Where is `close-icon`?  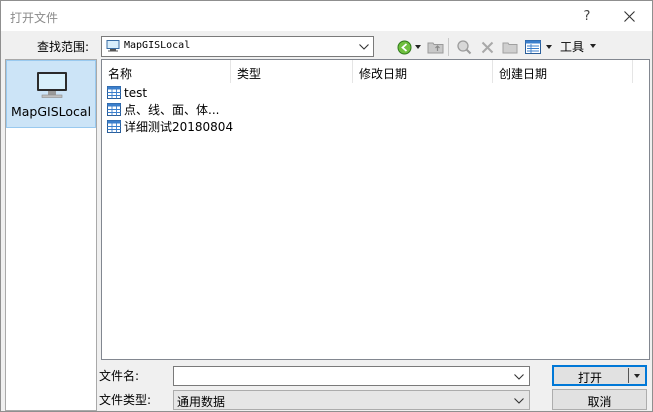
close-icon is located at coordinates (629, 16).